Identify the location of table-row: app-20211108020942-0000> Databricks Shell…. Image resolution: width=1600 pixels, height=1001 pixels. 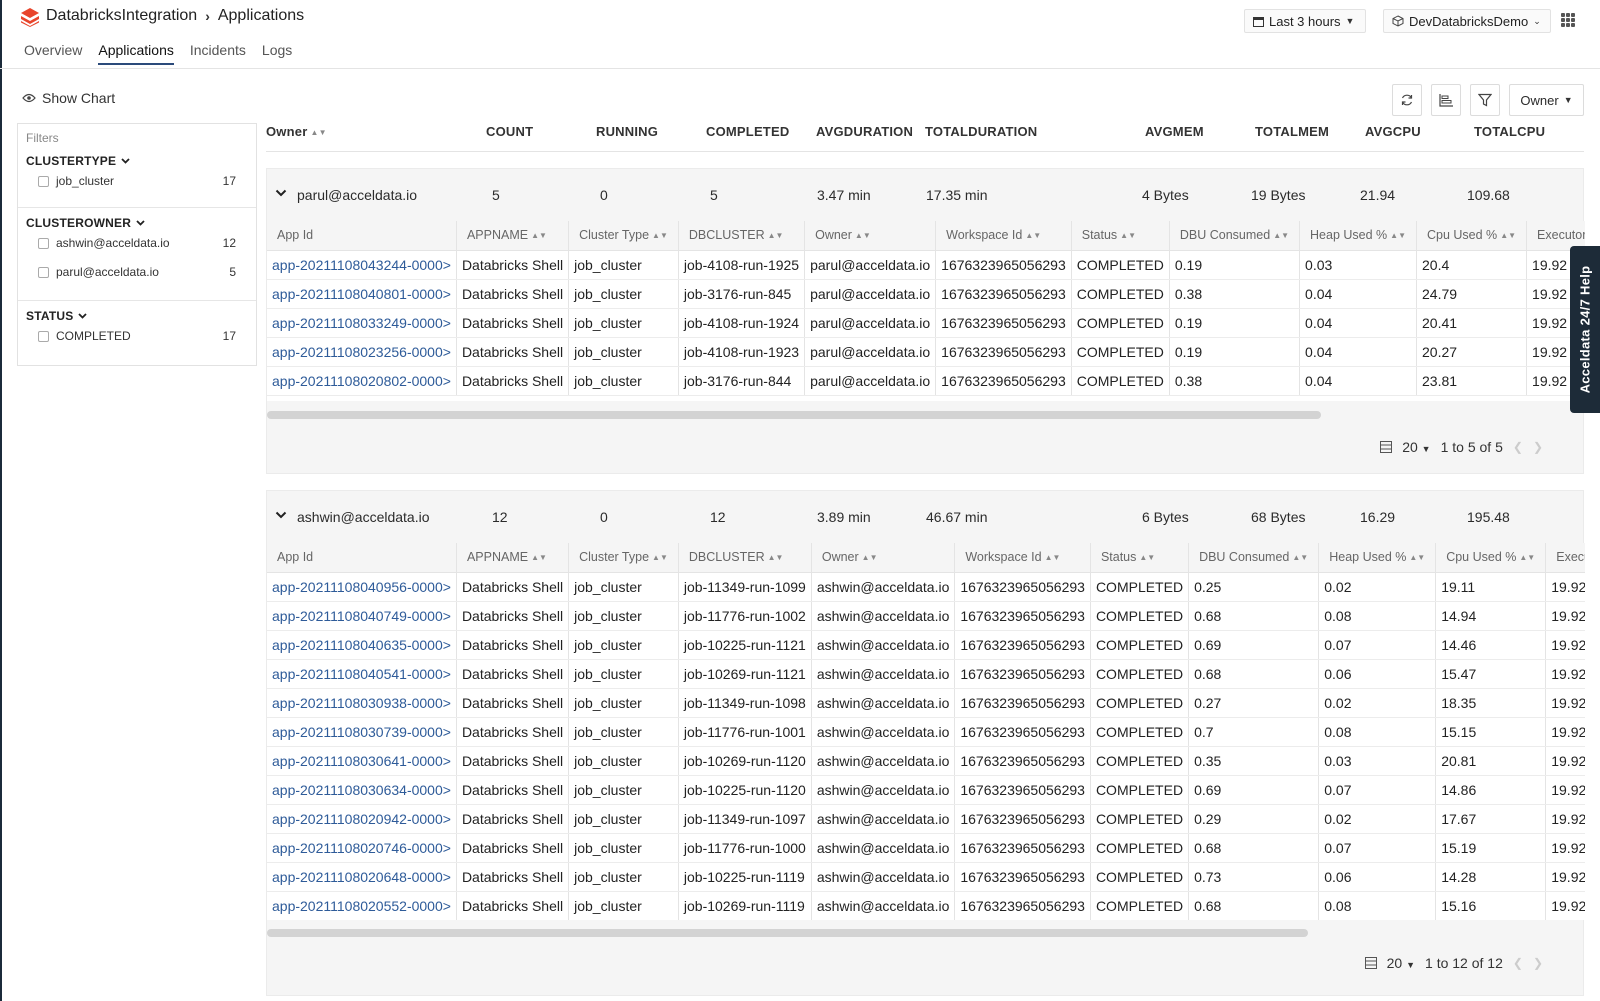
(926, 819).